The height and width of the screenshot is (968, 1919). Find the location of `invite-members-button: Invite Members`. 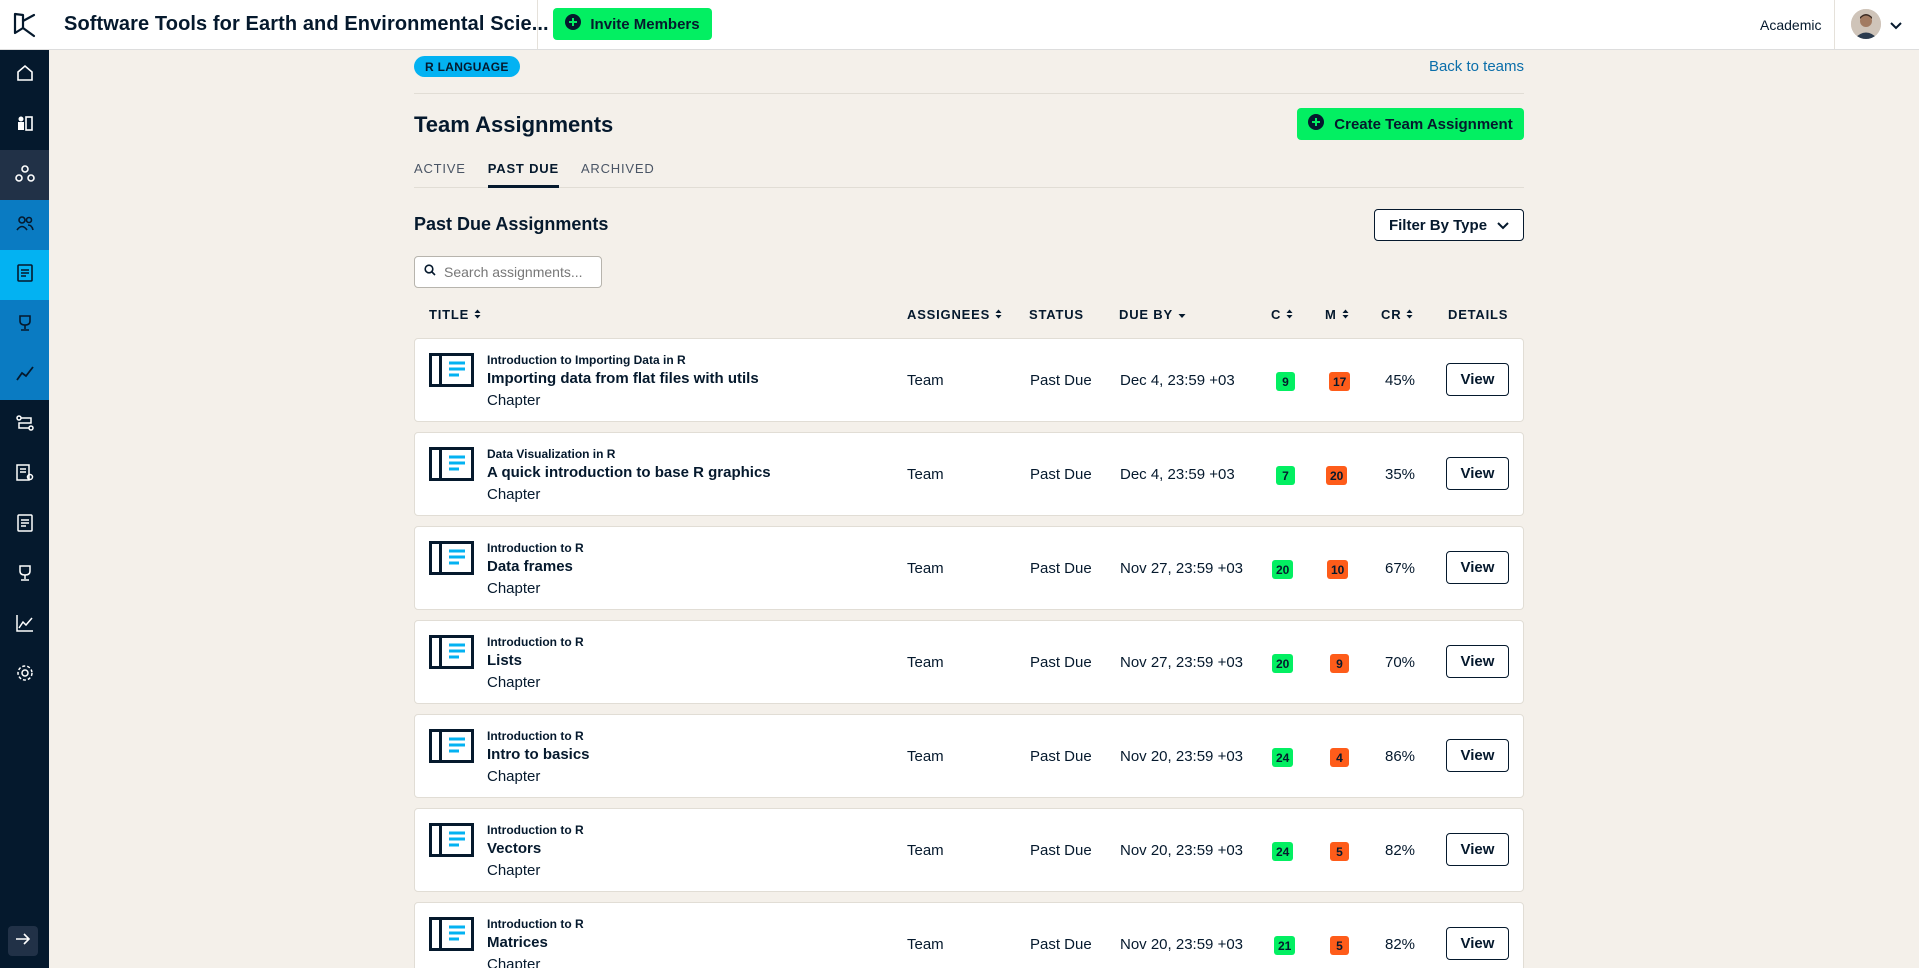

invite-members-button: Invite Members is located at coordinates (632, 24).